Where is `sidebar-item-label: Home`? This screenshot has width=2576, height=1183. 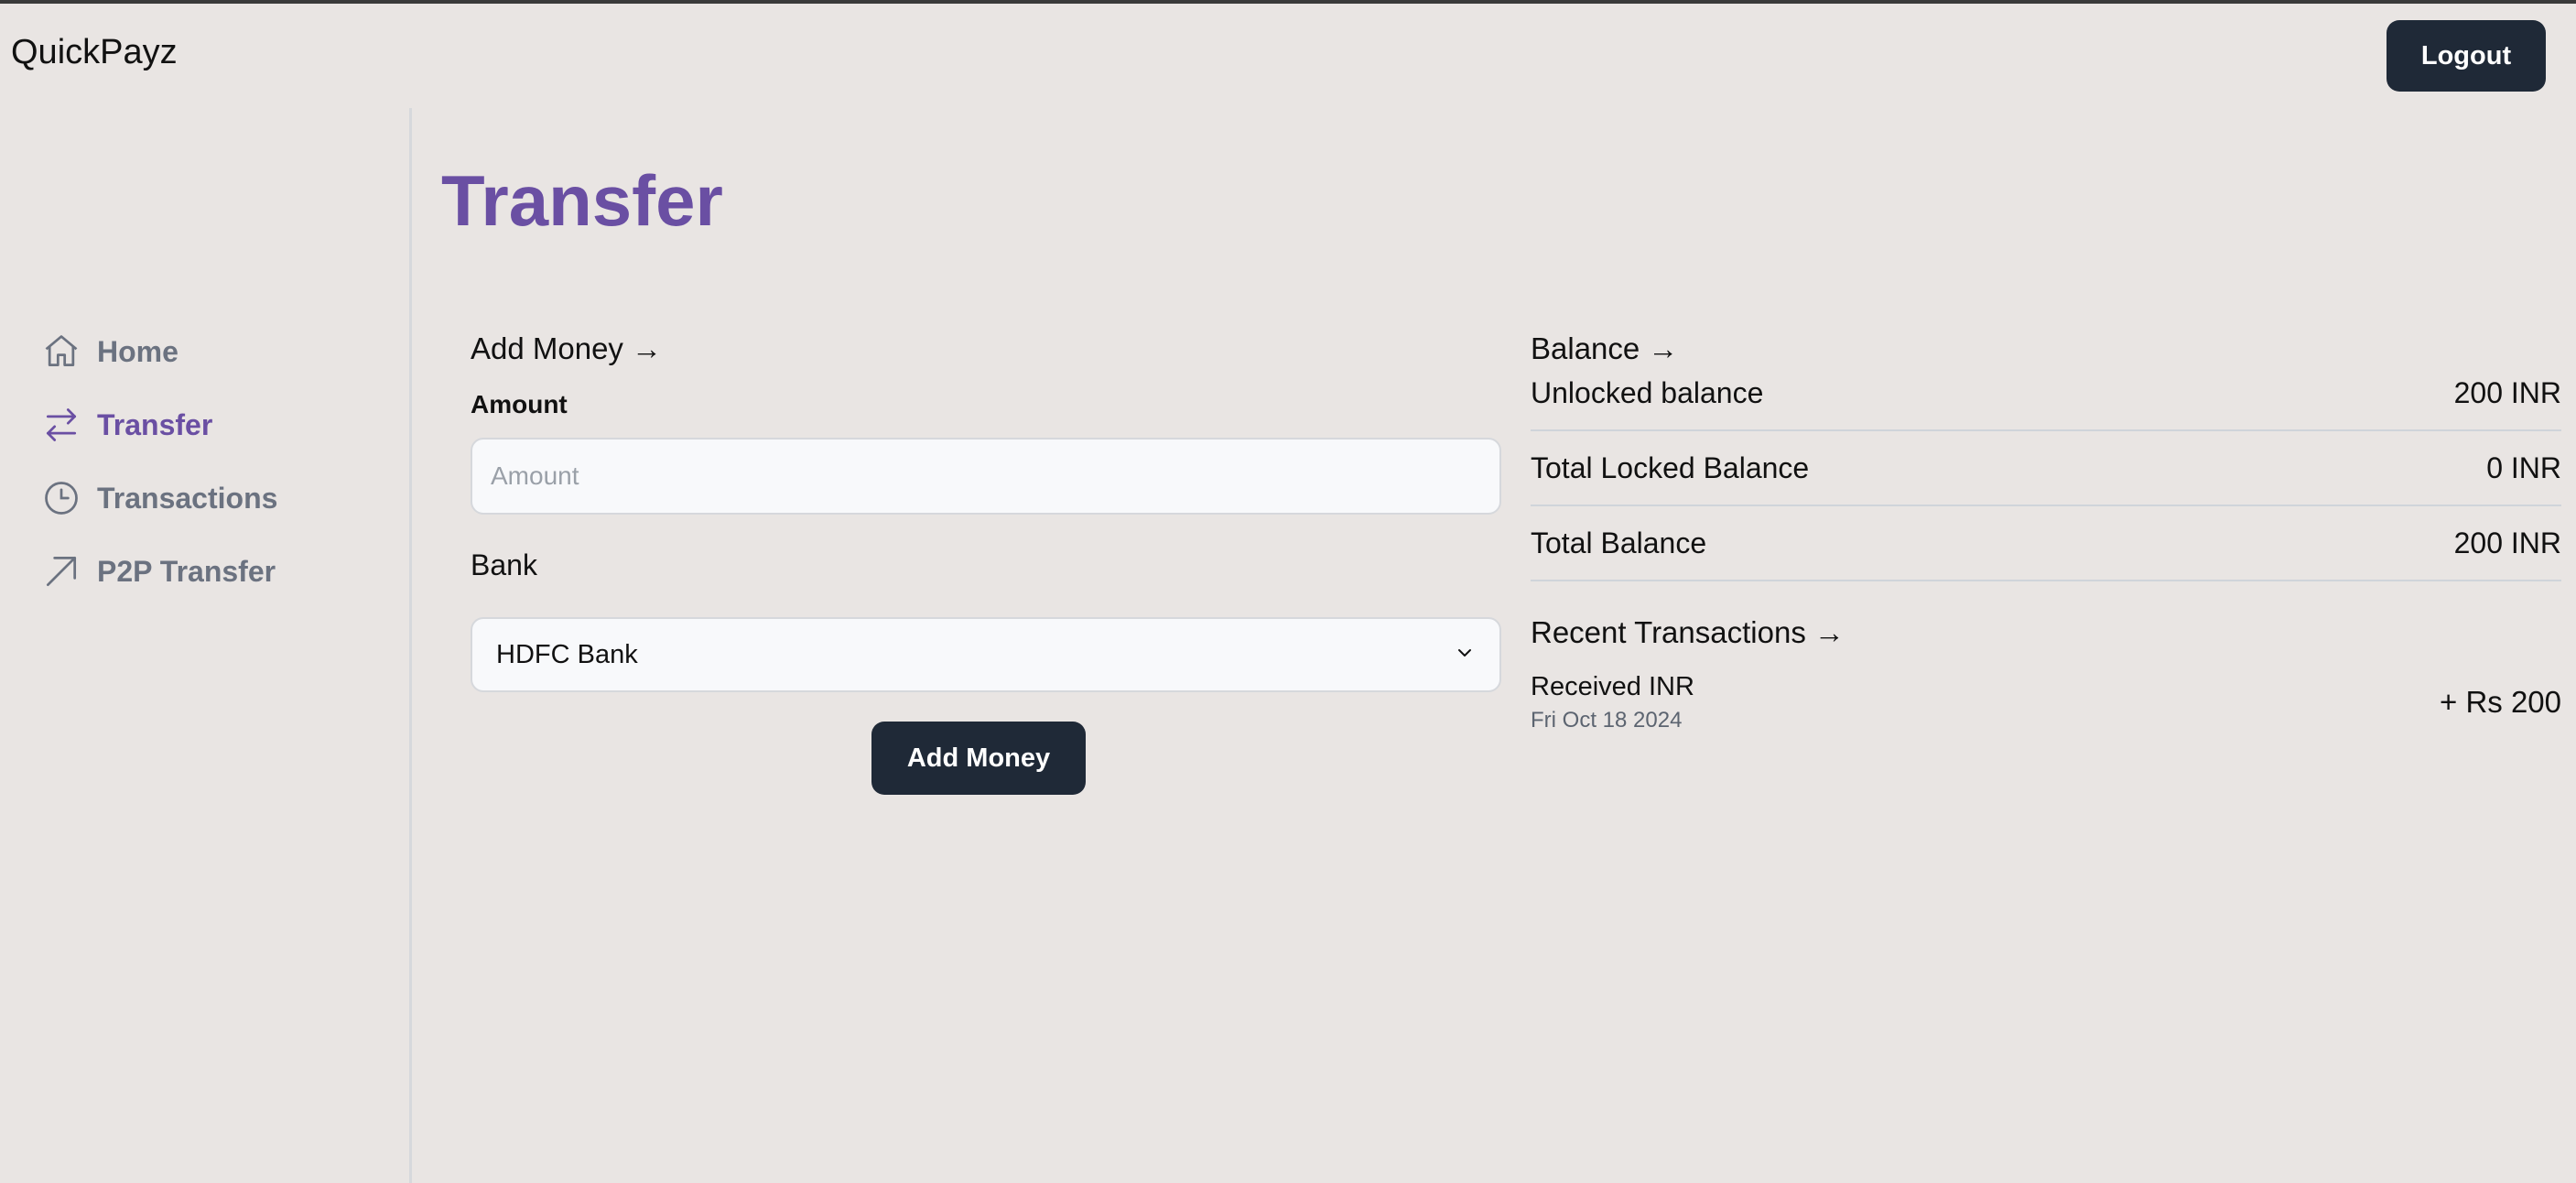
sidebar-item-label: Home is located at coordinates (138, 351).